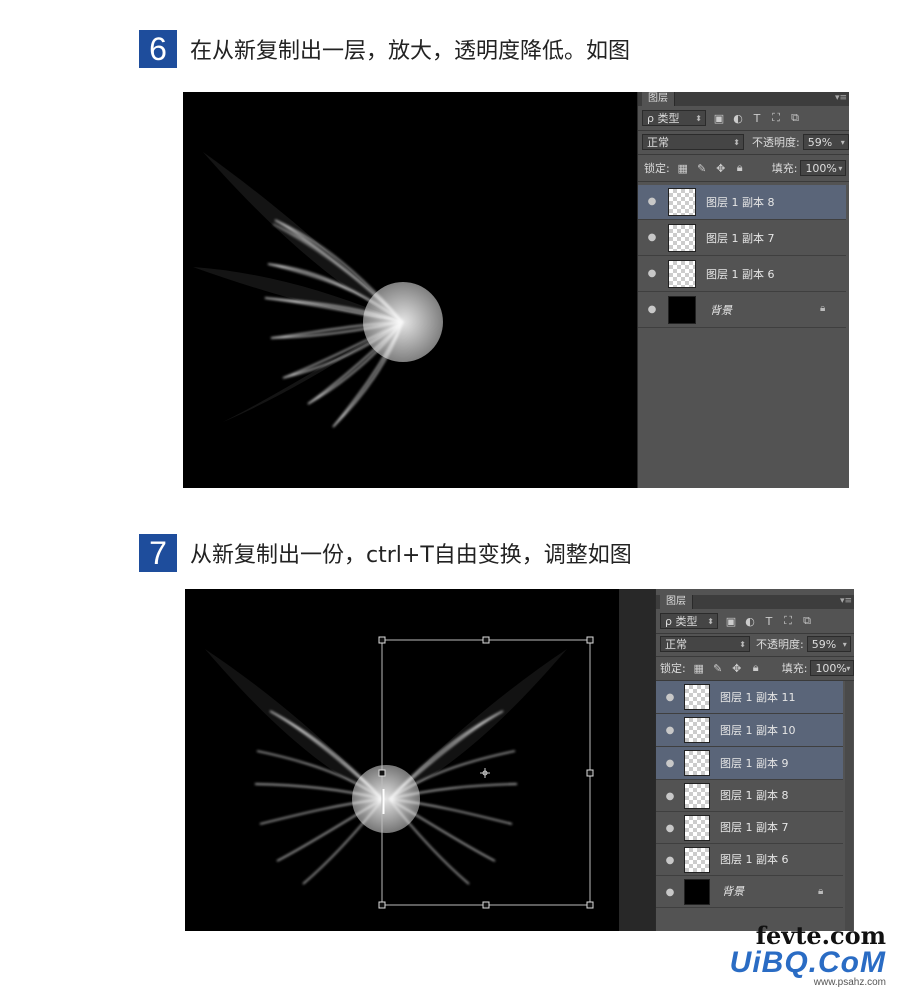 This screenshot has width=900, height=1000. I want to click on crosshair-icon, so click(485, 773).